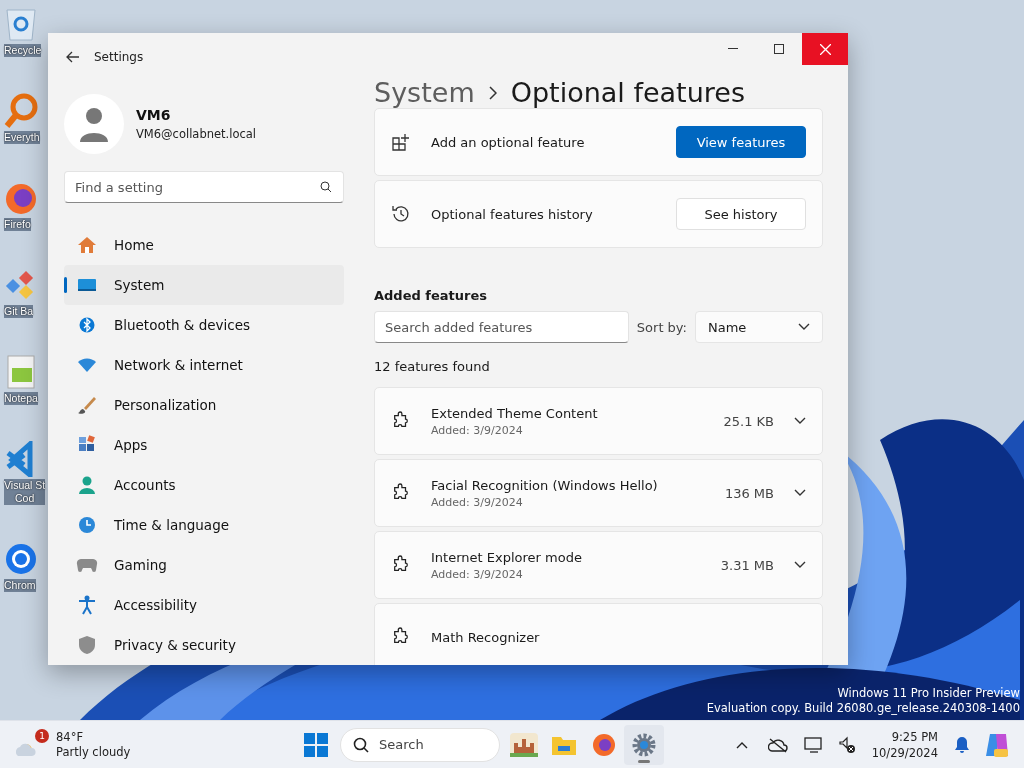 The image size is (1024, 768). Describe the element at coordinates (204, 365) in the screenshot. I see `nav-item: Network & internet` at that location.